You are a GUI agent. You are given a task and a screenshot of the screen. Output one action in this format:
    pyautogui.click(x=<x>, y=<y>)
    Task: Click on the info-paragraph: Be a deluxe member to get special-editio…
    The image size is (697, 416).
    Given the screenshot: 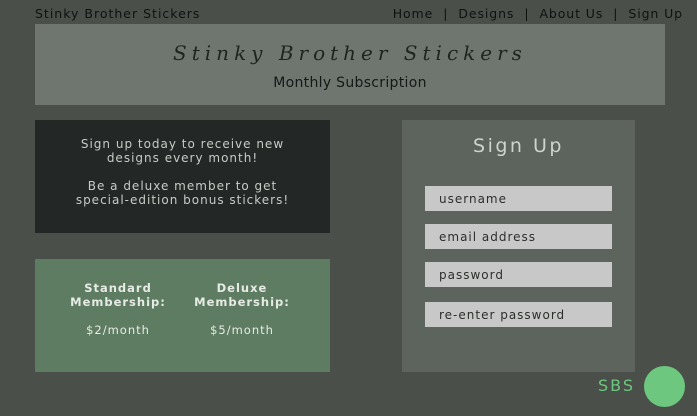 What is the action you would take?
    pyautogui.click(x=182, y=193)
    